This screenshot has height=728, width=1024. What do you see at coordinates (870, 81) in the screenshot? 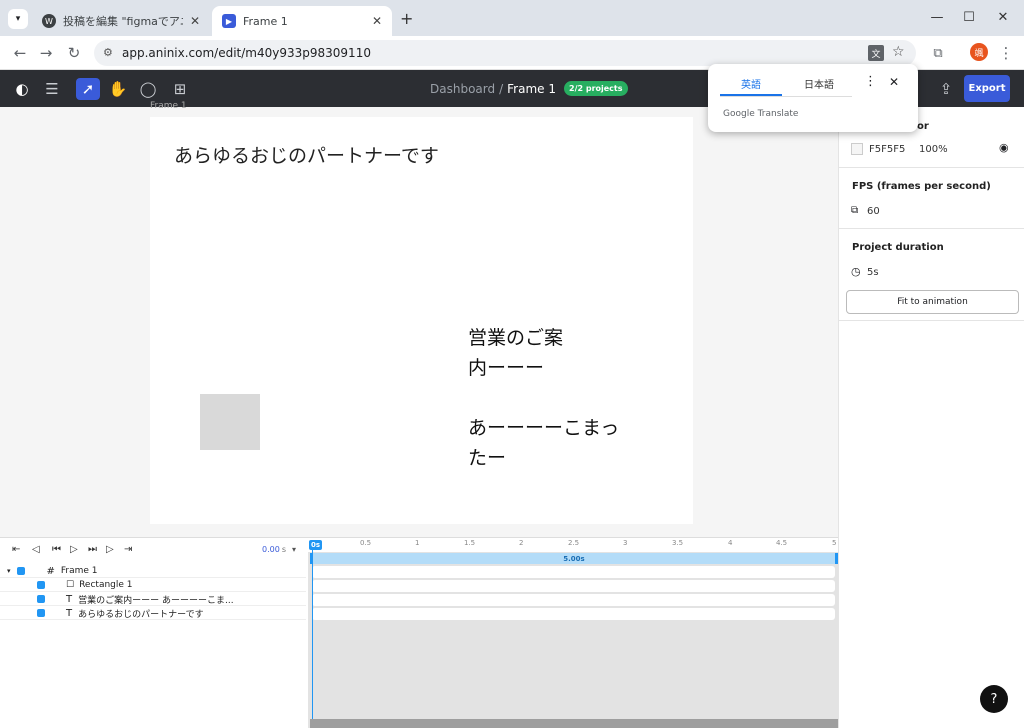
I see `translate-more-icon: ⋮` at bounding box center [870, 81].